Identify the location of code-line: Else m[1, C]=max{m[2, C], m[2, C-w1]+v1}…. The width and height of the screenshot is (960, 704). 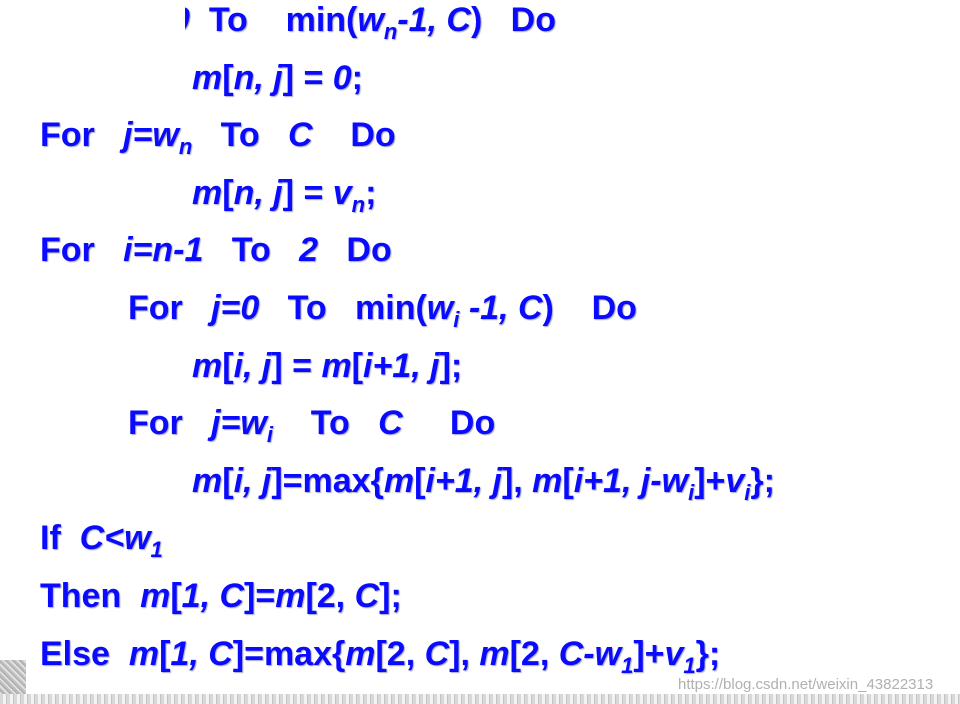
(380, 655).